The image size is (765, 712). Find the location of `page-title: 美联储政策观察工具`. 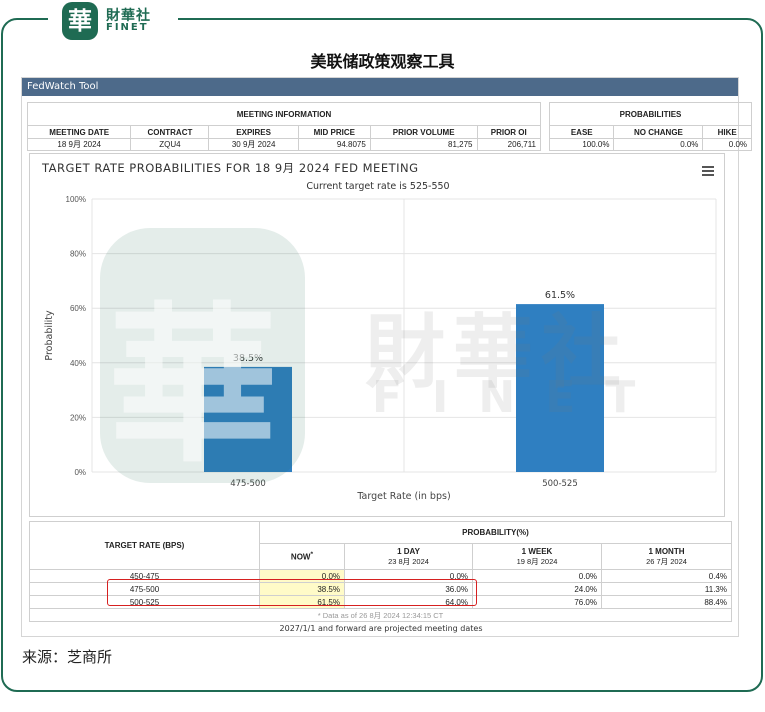

page-title: 美联储政策观察工具 is located at coordinates (382, 61).